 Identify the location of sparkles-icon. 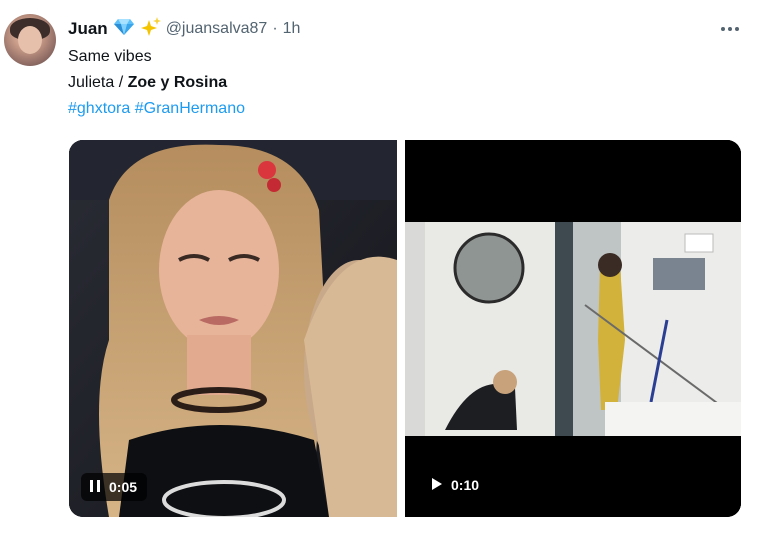
(150, 29).